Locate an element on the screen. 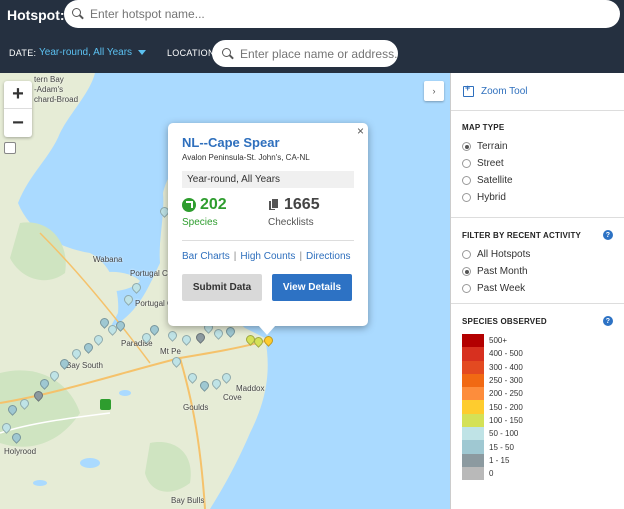 The image size is (624, 509). species-stat: 202 Species is located at coordinates (225, 212).